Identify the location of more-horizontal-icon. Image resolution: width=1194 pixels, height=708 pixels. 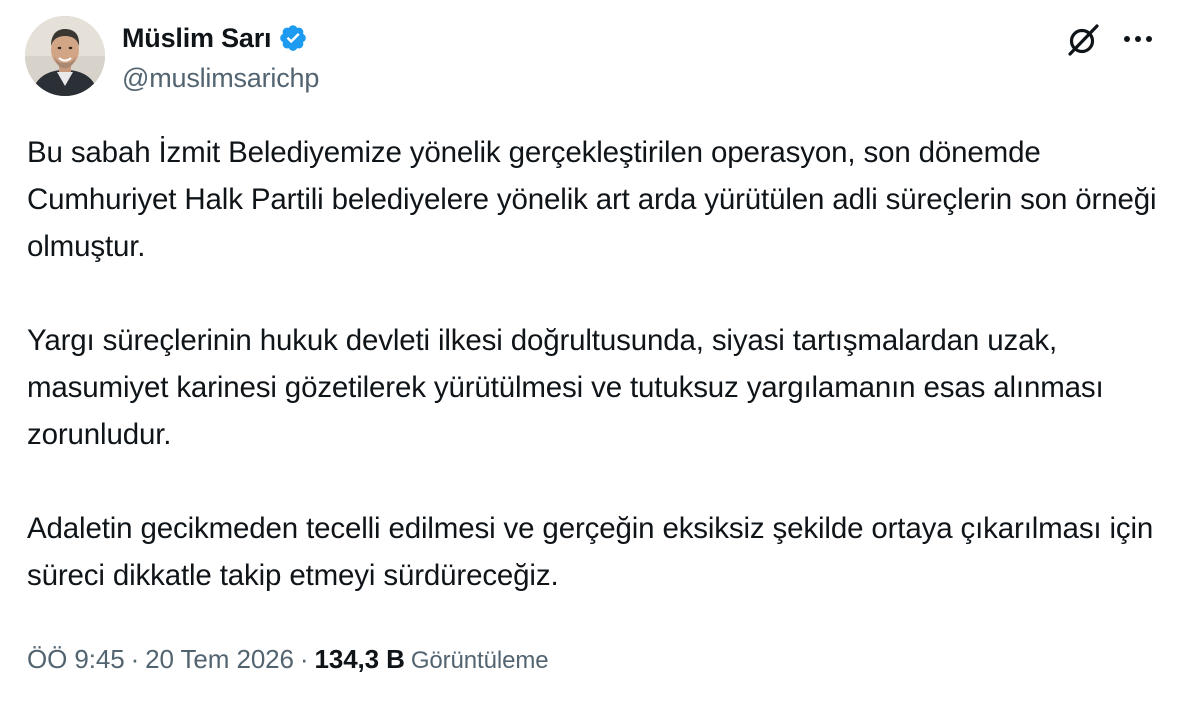
(1138, 39).